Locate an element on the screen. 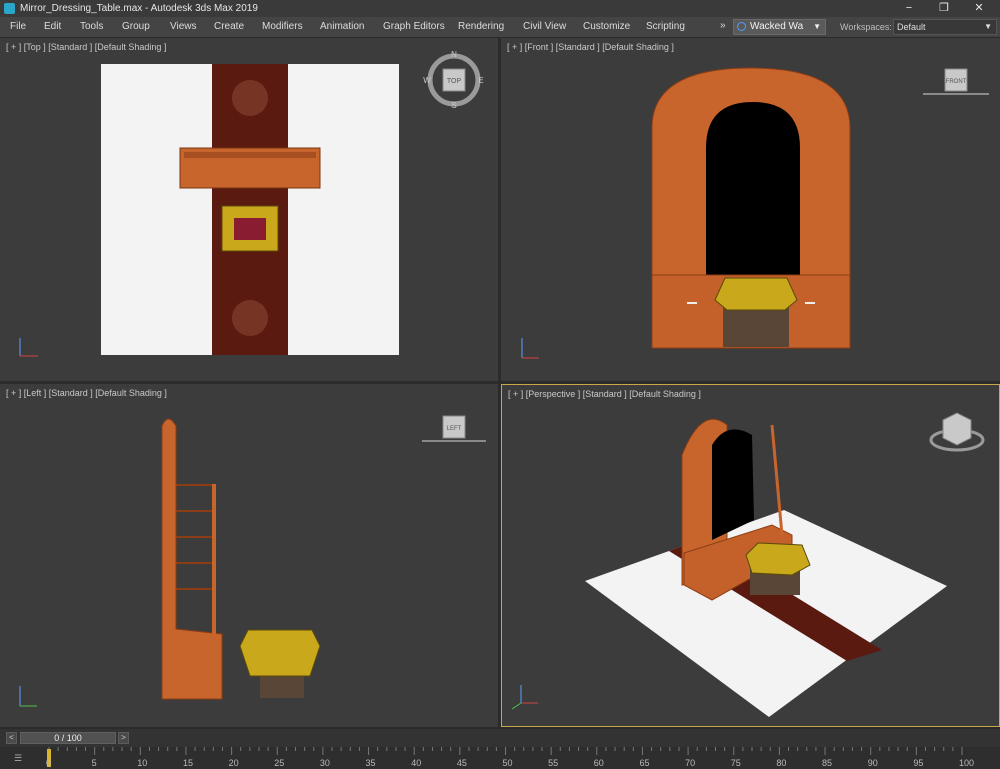 This screenshot has height=769, width=1000. trackbar-tick-label: 30 is located at coordinates (324, 763).